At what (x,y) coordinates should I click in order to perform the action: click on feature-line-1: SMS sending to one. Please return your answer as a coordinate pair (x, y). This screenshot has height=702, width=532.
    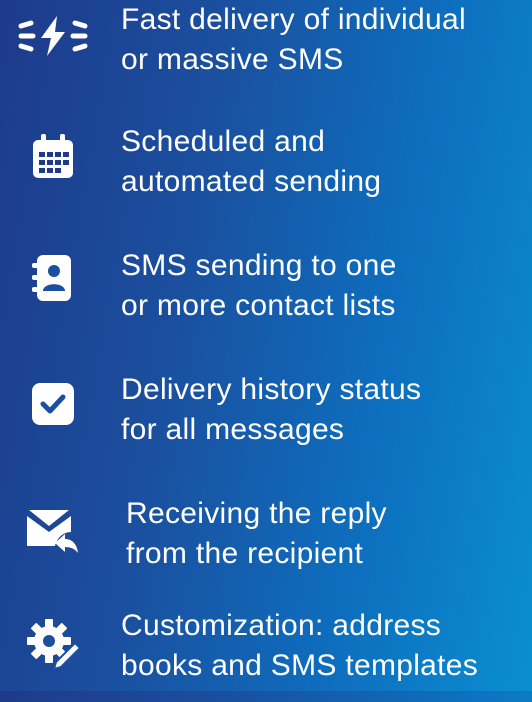
    Looking at the image, I should click on (259, 265).